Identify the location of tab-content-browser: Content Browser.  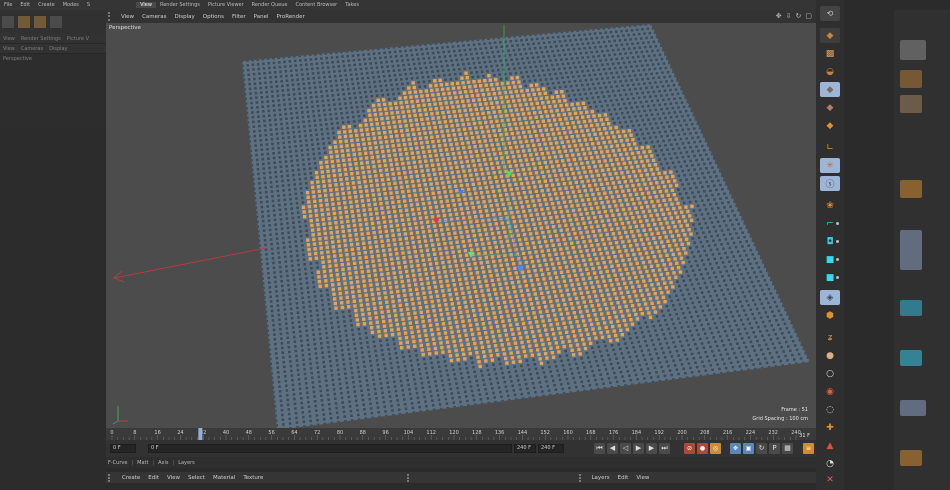
(317, 5).